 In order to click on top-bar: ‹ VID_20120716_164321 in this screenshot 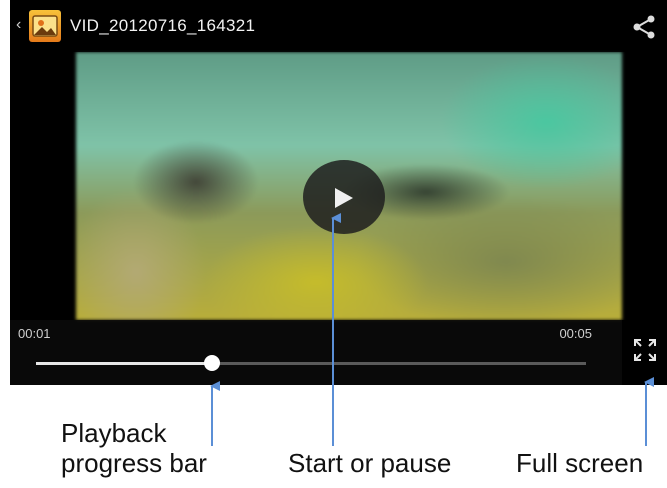, I will do `click(338, 26)`.